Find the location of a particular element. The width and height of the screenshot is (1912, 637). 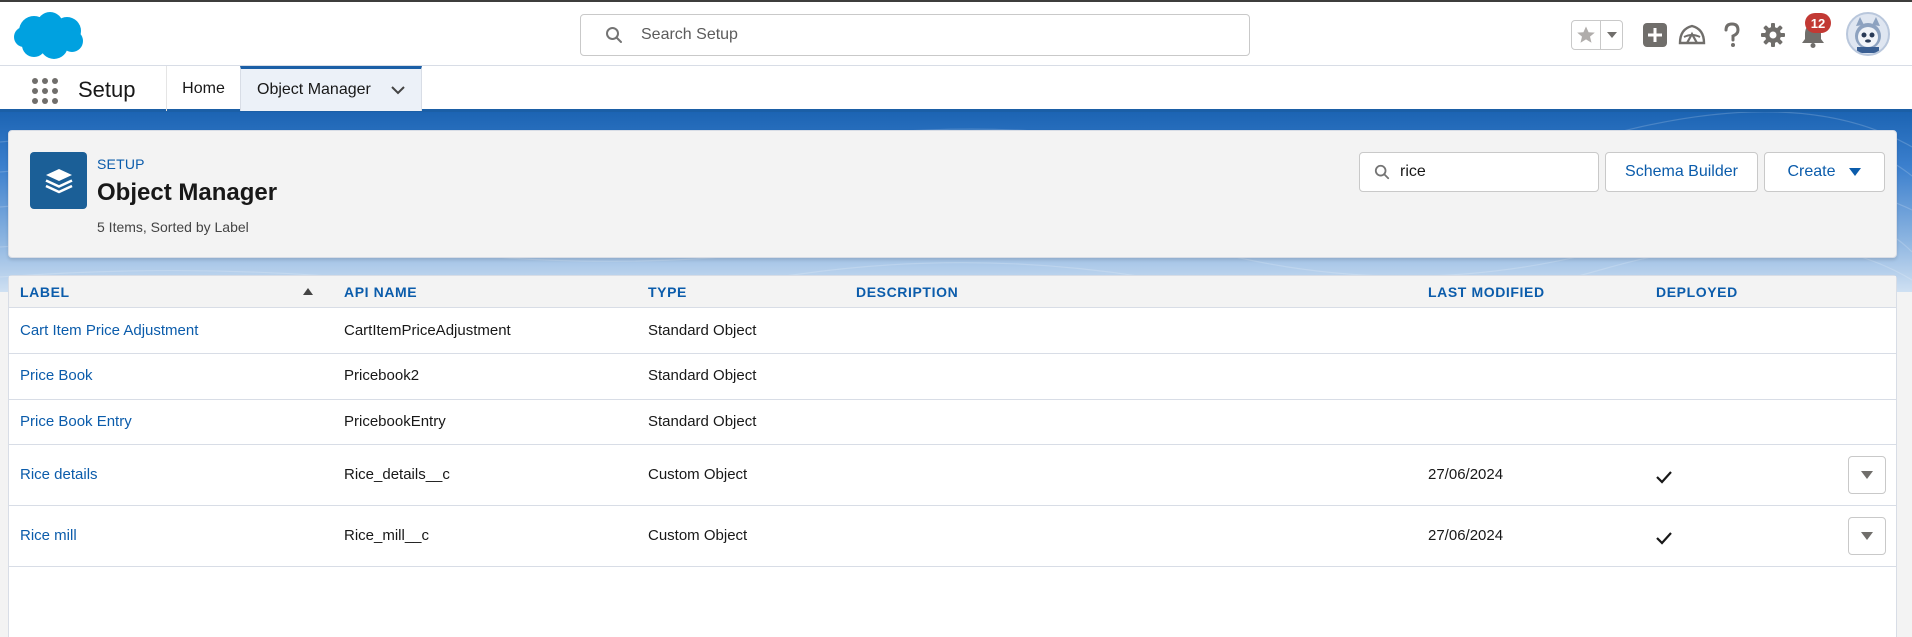

trailhead-icon is located at coordinates (1692, 34).